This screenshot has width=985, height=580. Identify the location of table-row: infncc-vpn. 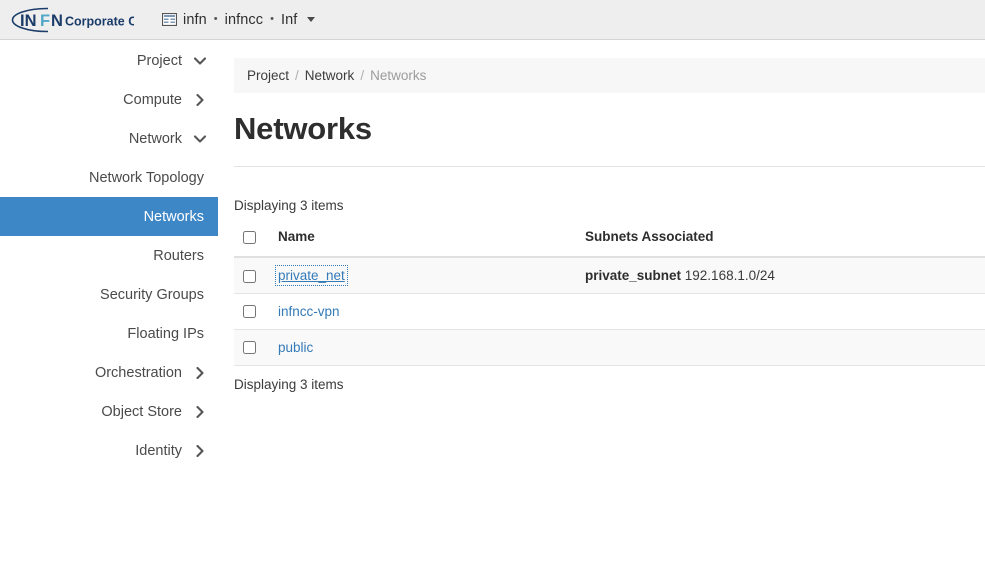
(609, 311).